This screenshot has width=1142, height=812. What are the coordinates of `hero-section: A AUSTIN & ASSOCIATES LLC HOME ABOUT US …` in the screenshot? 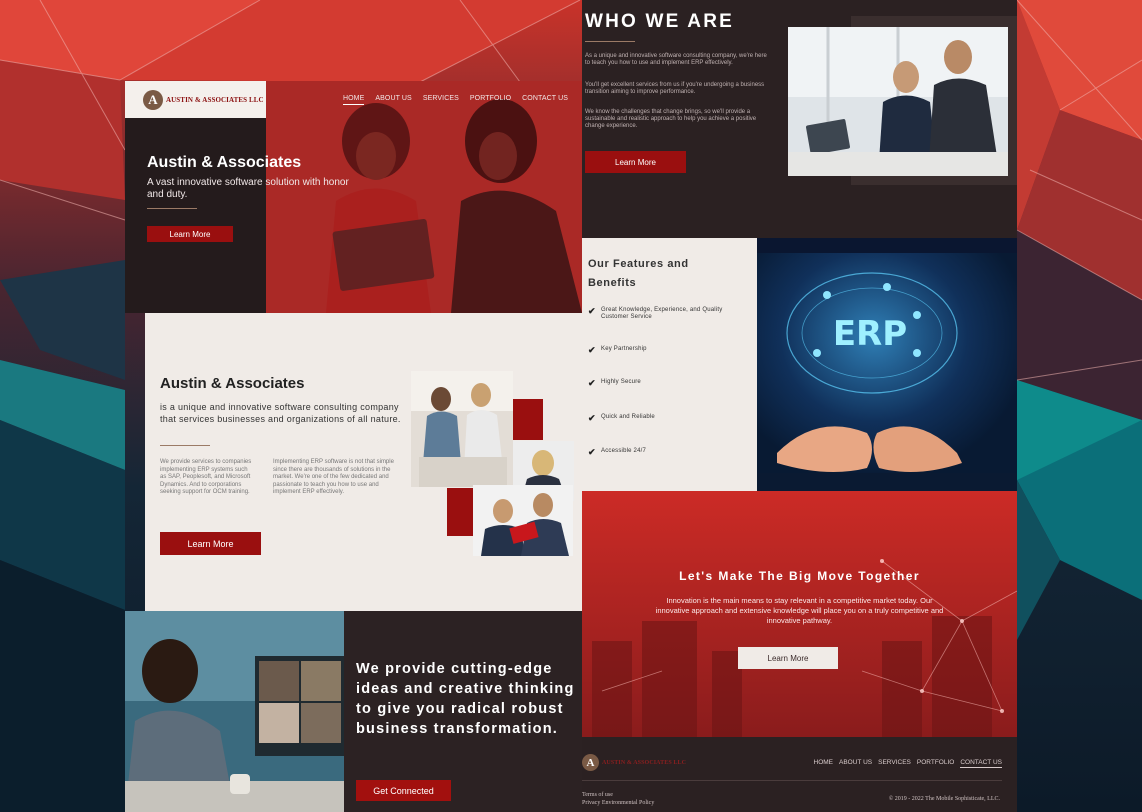 It's located at (353, 197).